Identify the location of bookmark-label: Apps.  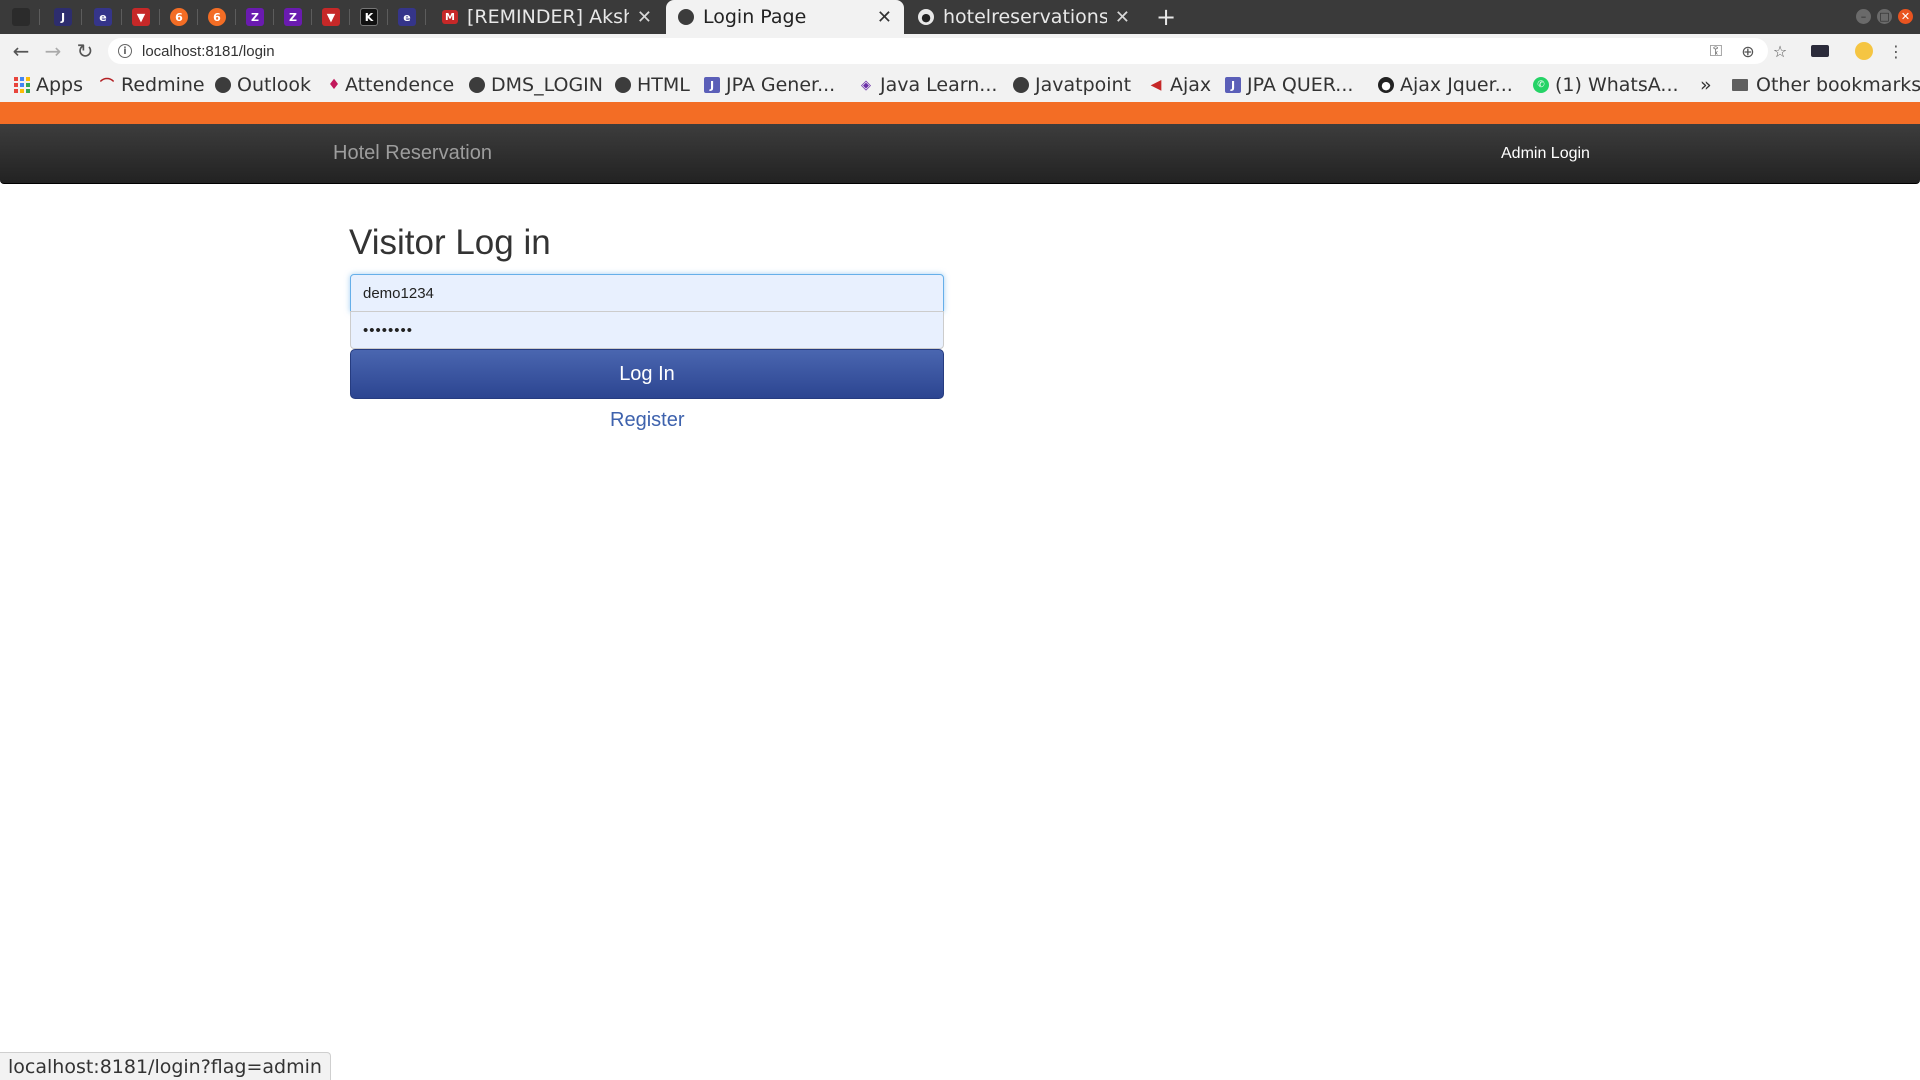
(60, 85).